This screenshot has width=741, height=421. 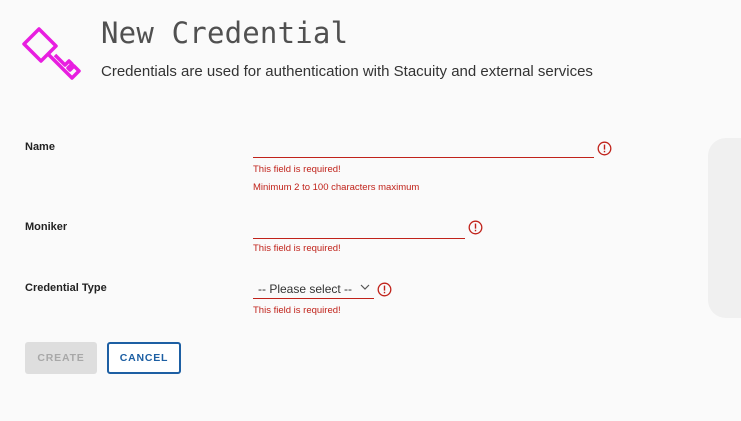 I want to click on name-input, so click(x=423, y=149).